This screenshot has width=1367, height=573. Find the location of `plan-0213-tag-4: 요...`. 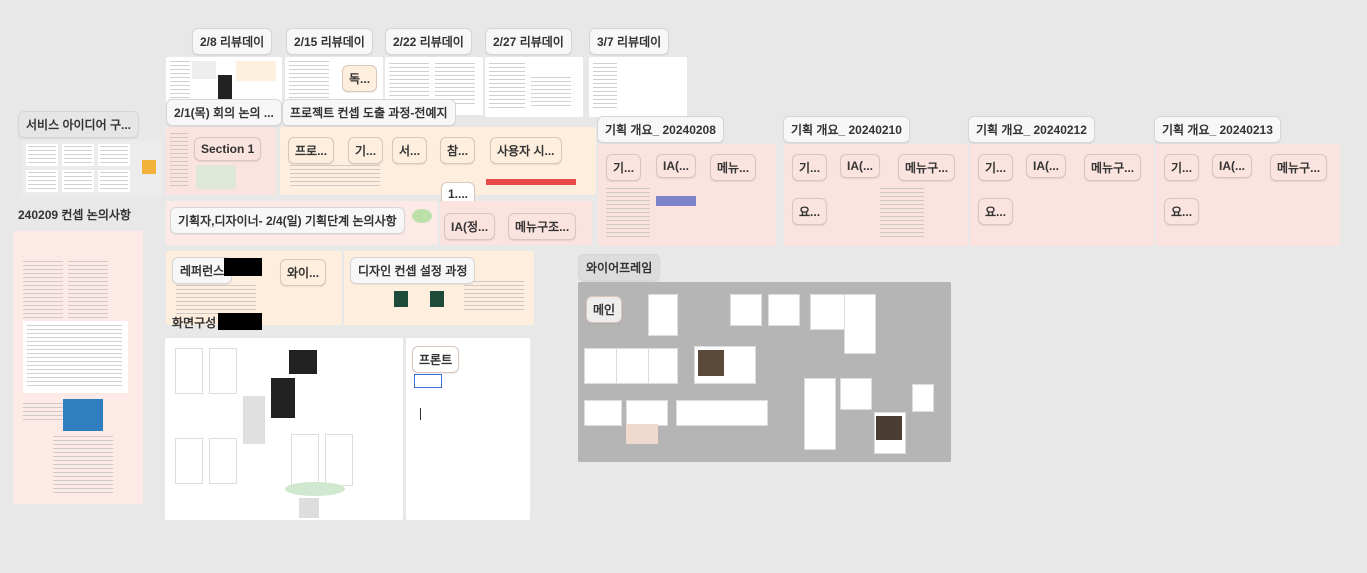

plan-0213-tag-4: 요... is located at coordinates (1182, 211).